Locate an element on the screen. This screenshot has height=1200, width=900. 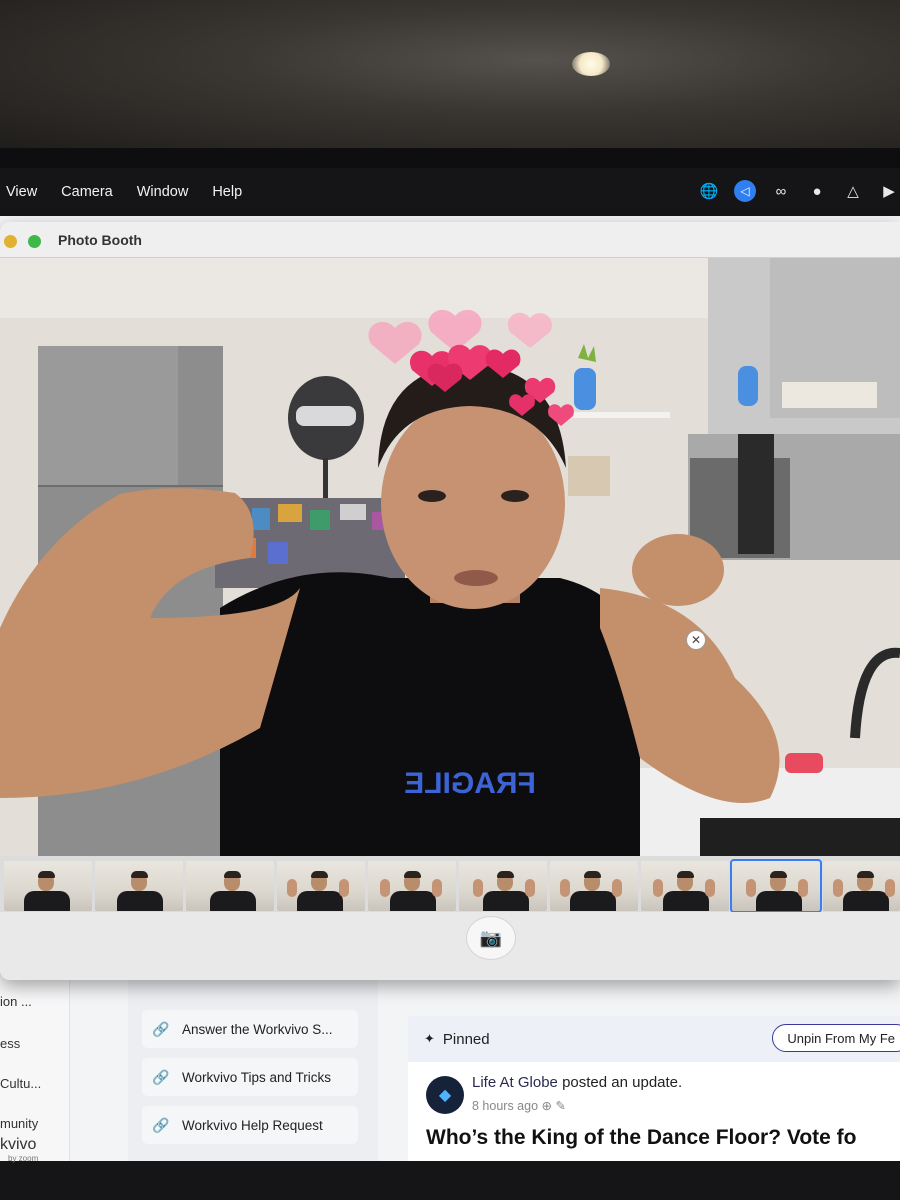
send-icon: ◁ is located at coordinates (745, 191).